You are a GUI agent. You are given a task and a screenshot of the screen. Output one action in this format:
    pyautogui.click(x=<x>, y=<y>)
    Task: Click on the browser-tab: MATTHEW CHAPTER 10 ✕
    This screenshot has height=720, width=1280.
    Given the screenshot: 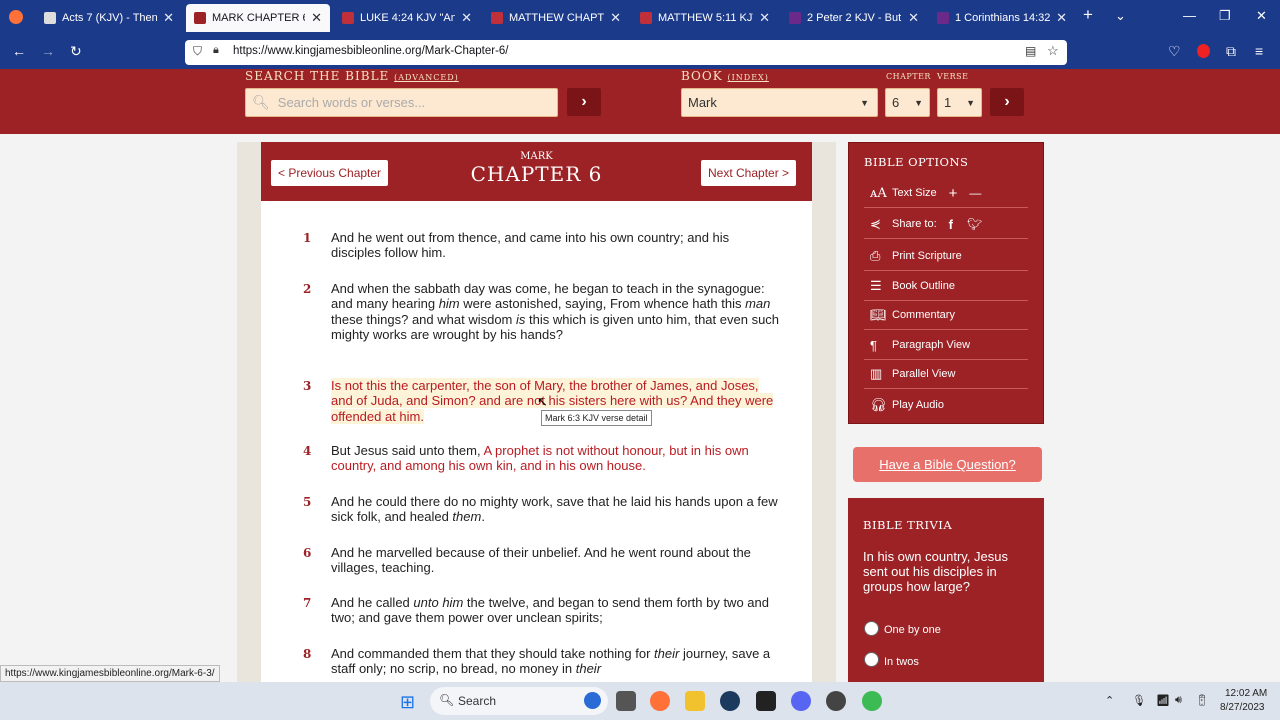 What is the action you would take?
    pyautogui.click(x=556, y=18)
    